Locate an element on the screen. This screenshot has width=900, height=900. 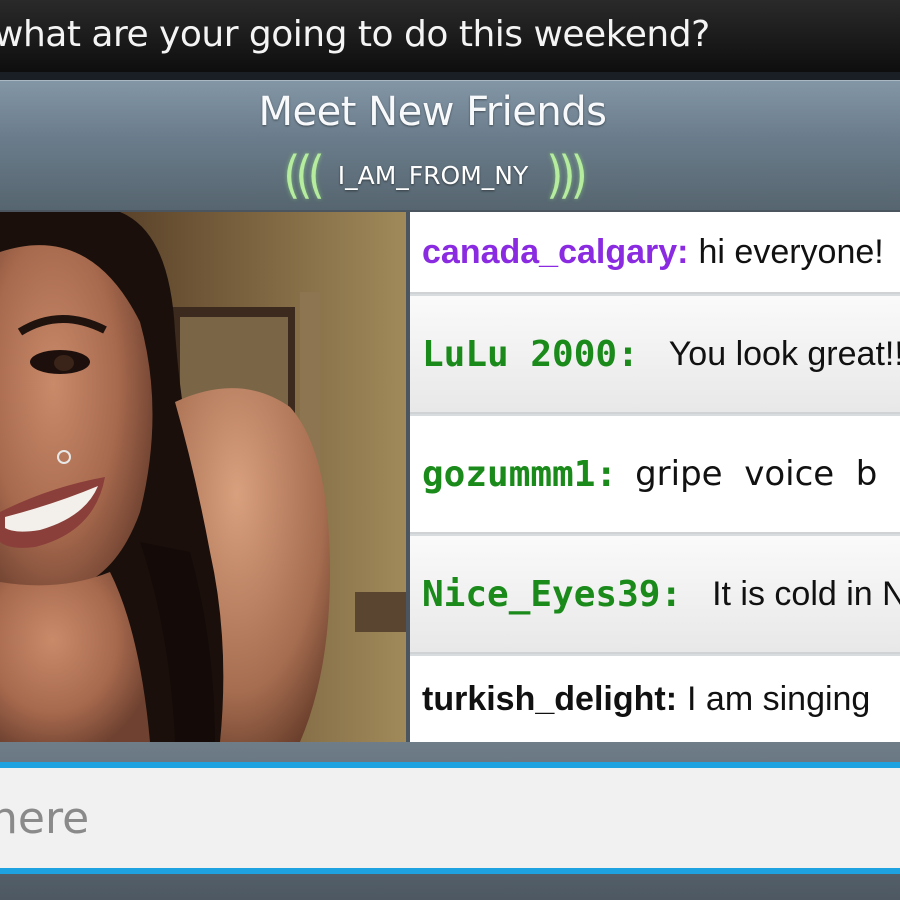
chat-message: gozummm1: gripe voice b is located at coordinates (655, 475).